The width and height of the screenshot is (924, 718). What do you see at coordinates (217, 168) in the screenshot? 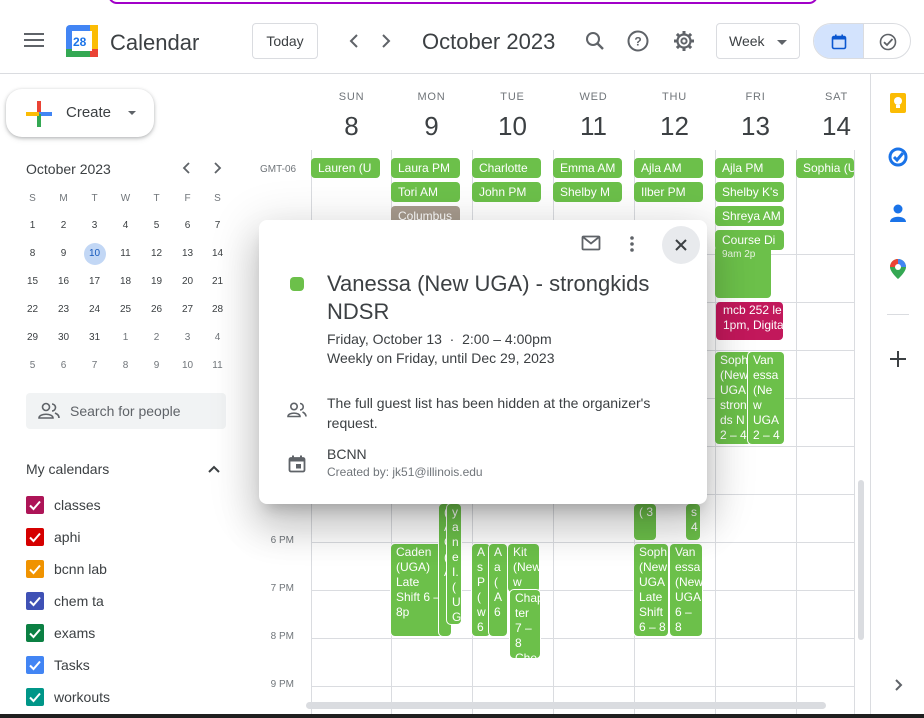
I see `mini-calendar-next-button` at bounding box center [217, 168].